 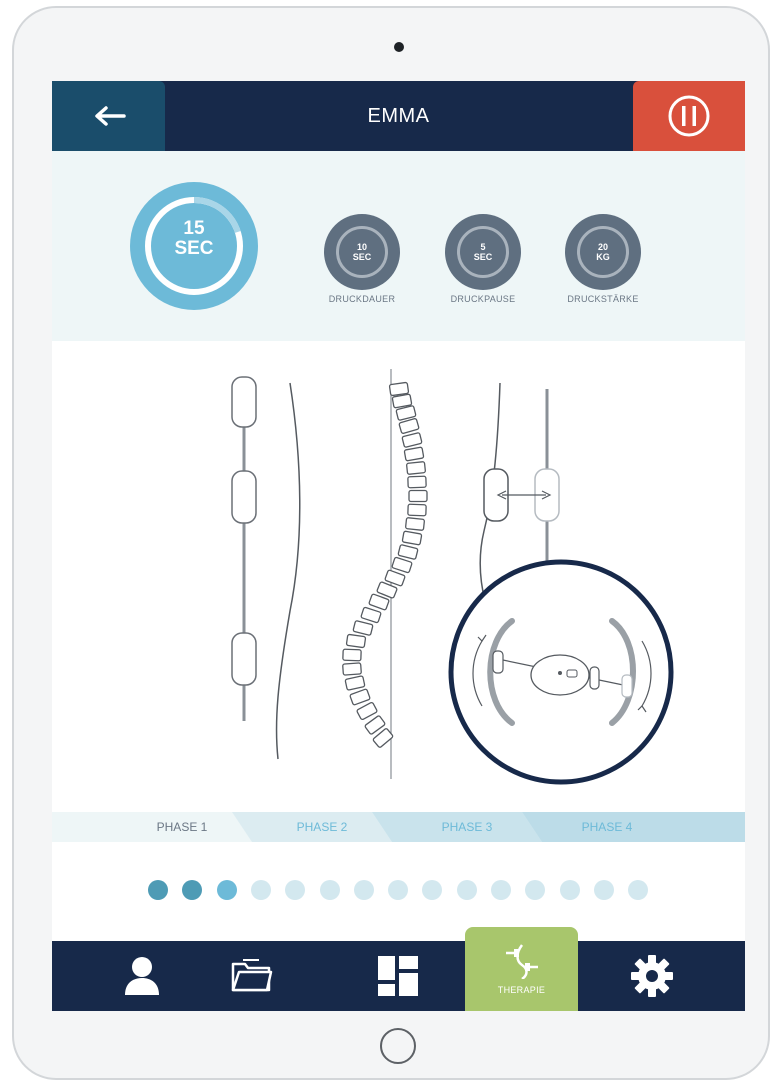 I want to click on setting-readout: 10 SEC, so click(x=362, y=252).